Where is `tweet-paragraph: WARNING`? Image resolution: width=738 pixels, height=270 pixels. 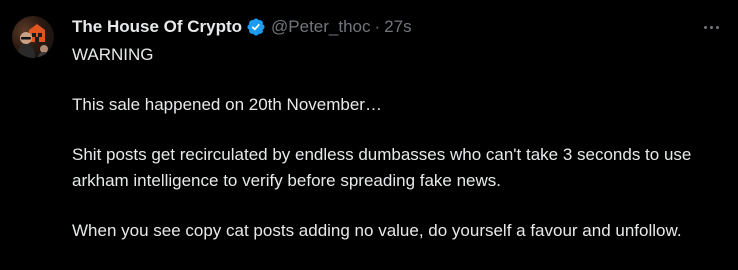 tweet-paragraph: WARNING is located at coordinates (113, 54).